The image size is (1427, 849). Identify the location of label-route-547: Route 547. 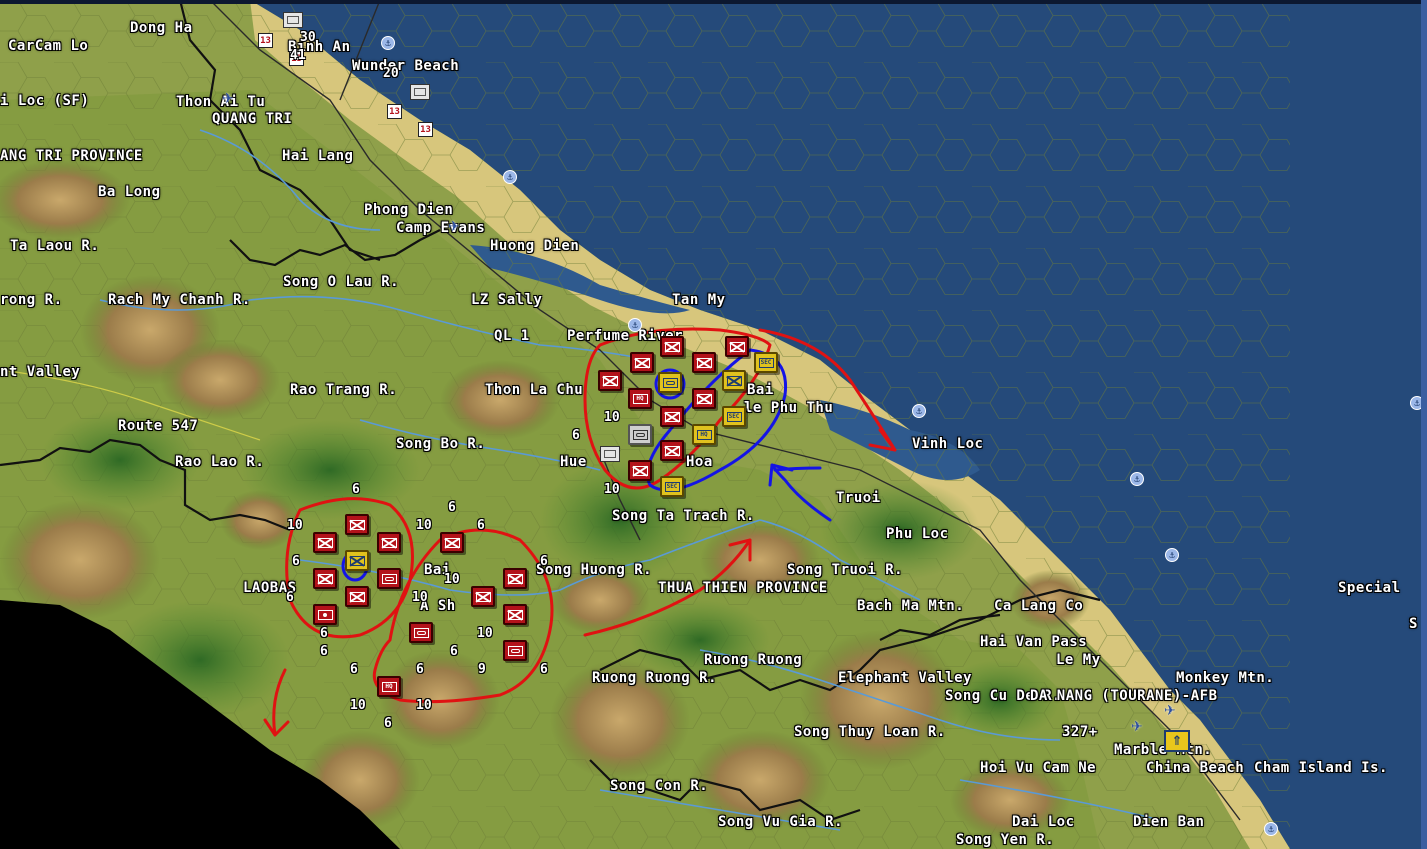
(158, 426).